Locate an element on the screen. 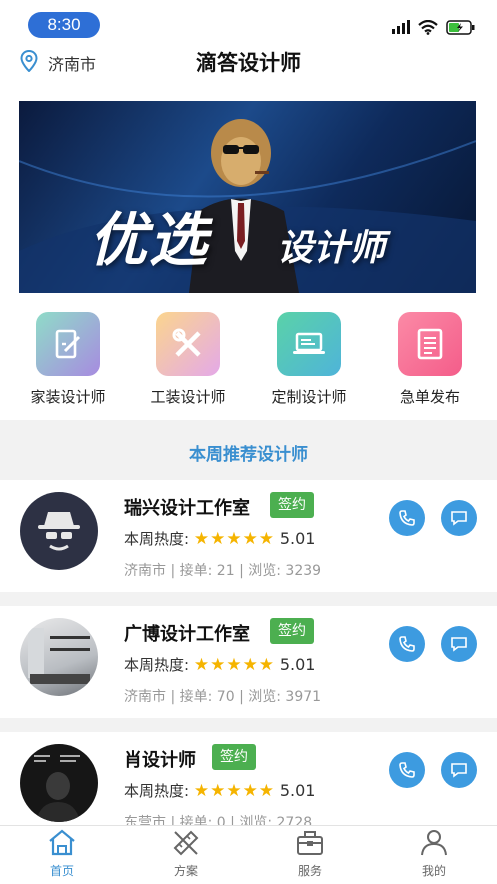 The image size is (497, 884). tab-label: 我的 is located at coordinates (433, 871).